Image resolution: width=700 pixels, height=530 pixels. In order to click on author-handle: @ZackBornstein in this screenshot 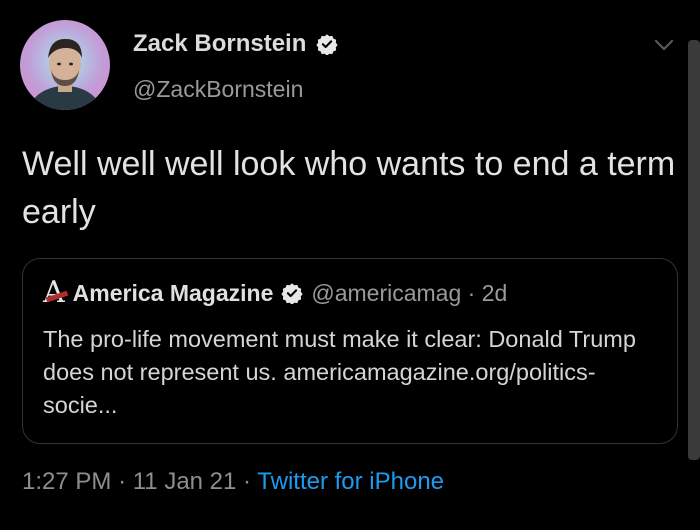, I will do `click(218, 89)`.